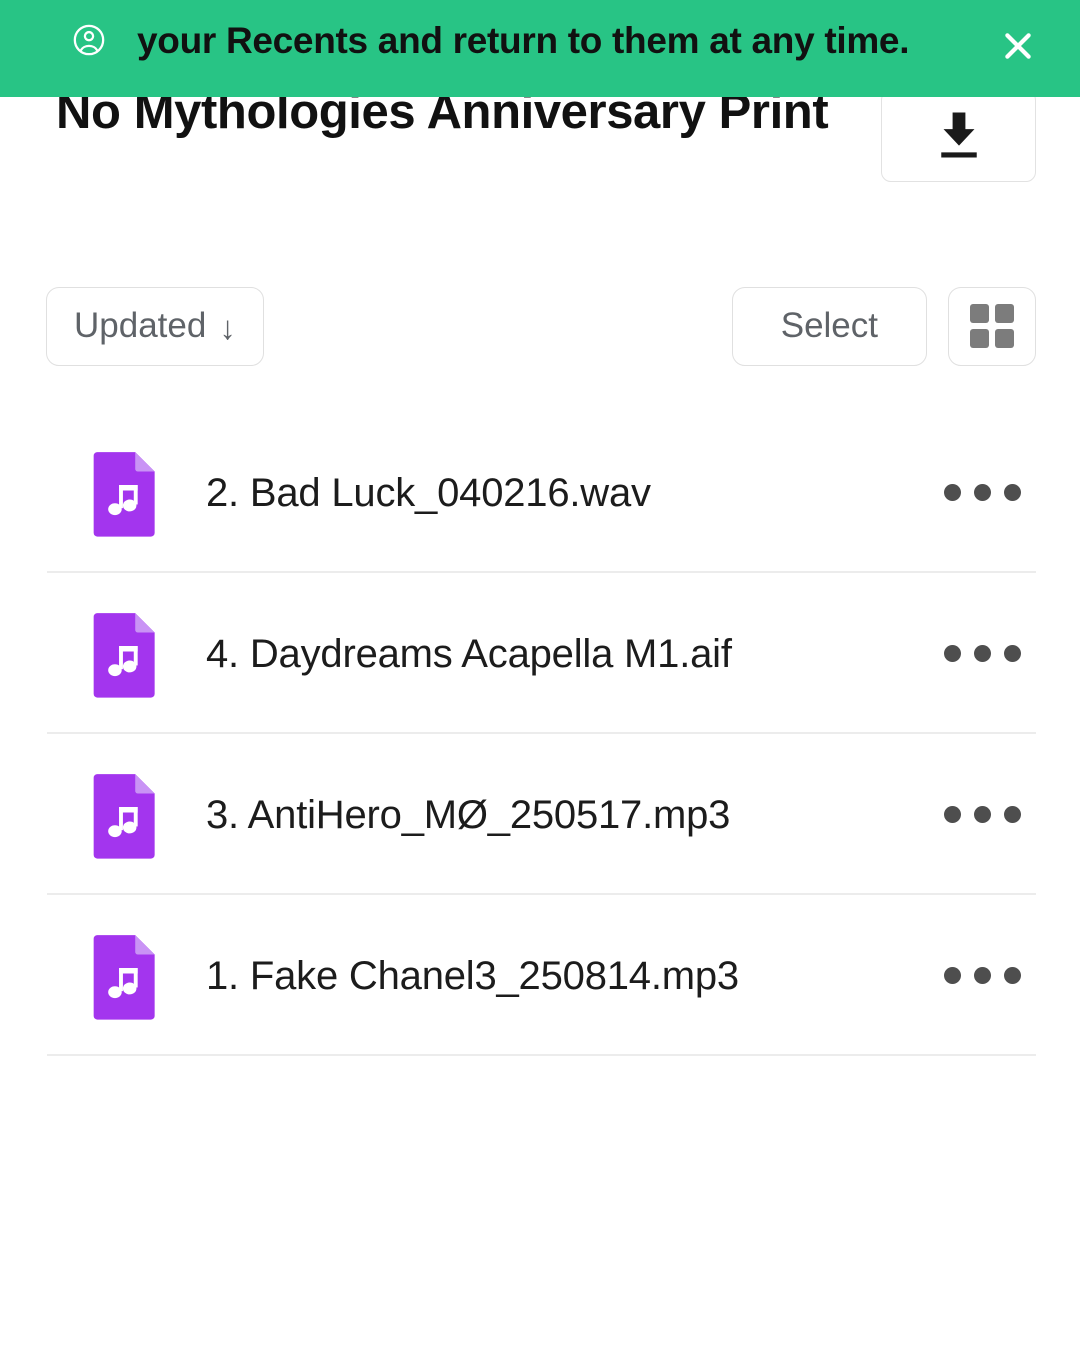  I want to click on download-icon, so click(959, 136).